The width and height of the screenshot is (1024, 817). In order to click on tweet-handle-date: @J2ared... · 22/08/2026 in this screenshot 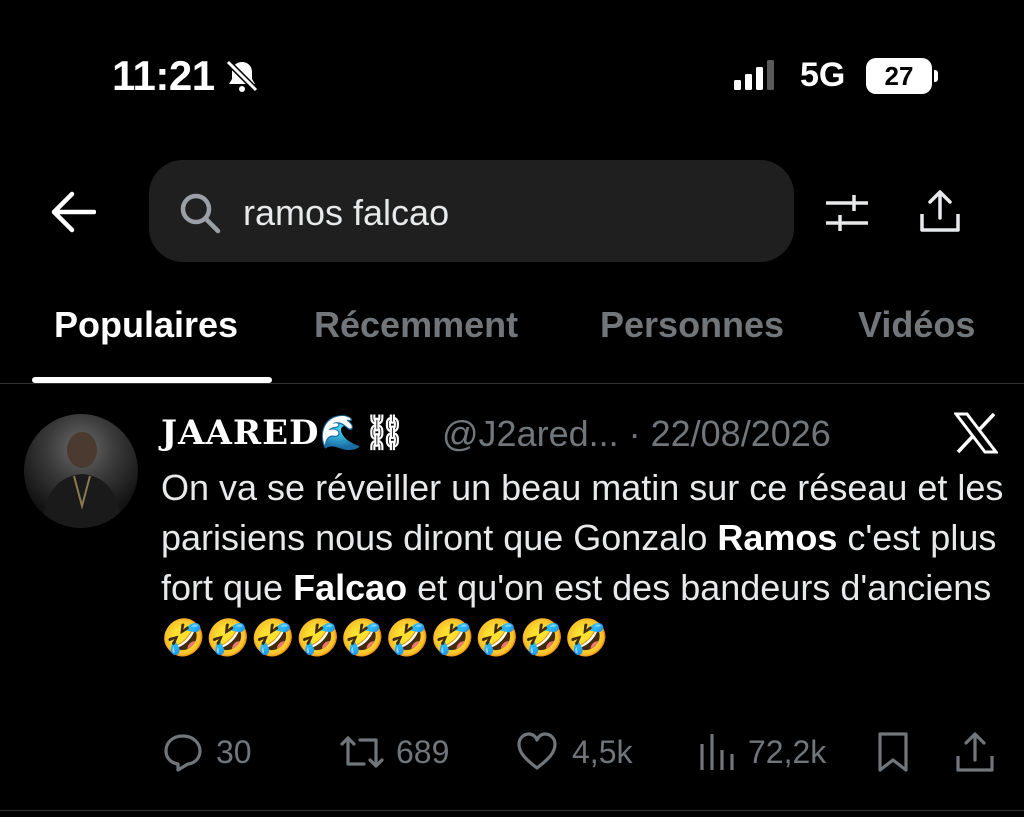, I will do `click(636, 434)`.